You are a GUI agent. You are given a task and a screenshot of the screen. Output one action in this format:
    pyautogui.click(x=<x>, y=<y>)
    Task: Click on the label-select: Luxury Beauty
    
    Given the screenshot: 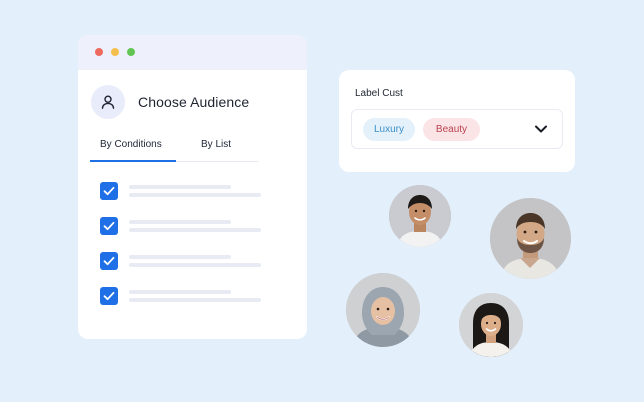 What is the action you would take?
    pyautogui.click(x=457, y=129)
    